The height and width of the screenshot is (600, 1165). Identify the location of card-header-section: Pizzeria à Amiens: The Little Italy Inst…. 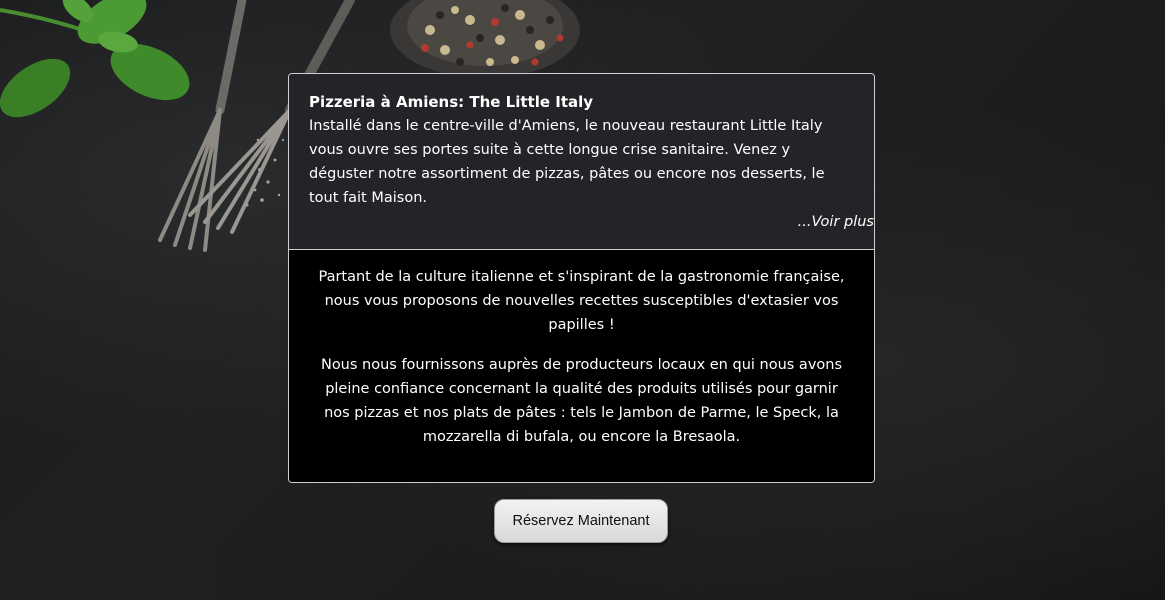
(581, 162).